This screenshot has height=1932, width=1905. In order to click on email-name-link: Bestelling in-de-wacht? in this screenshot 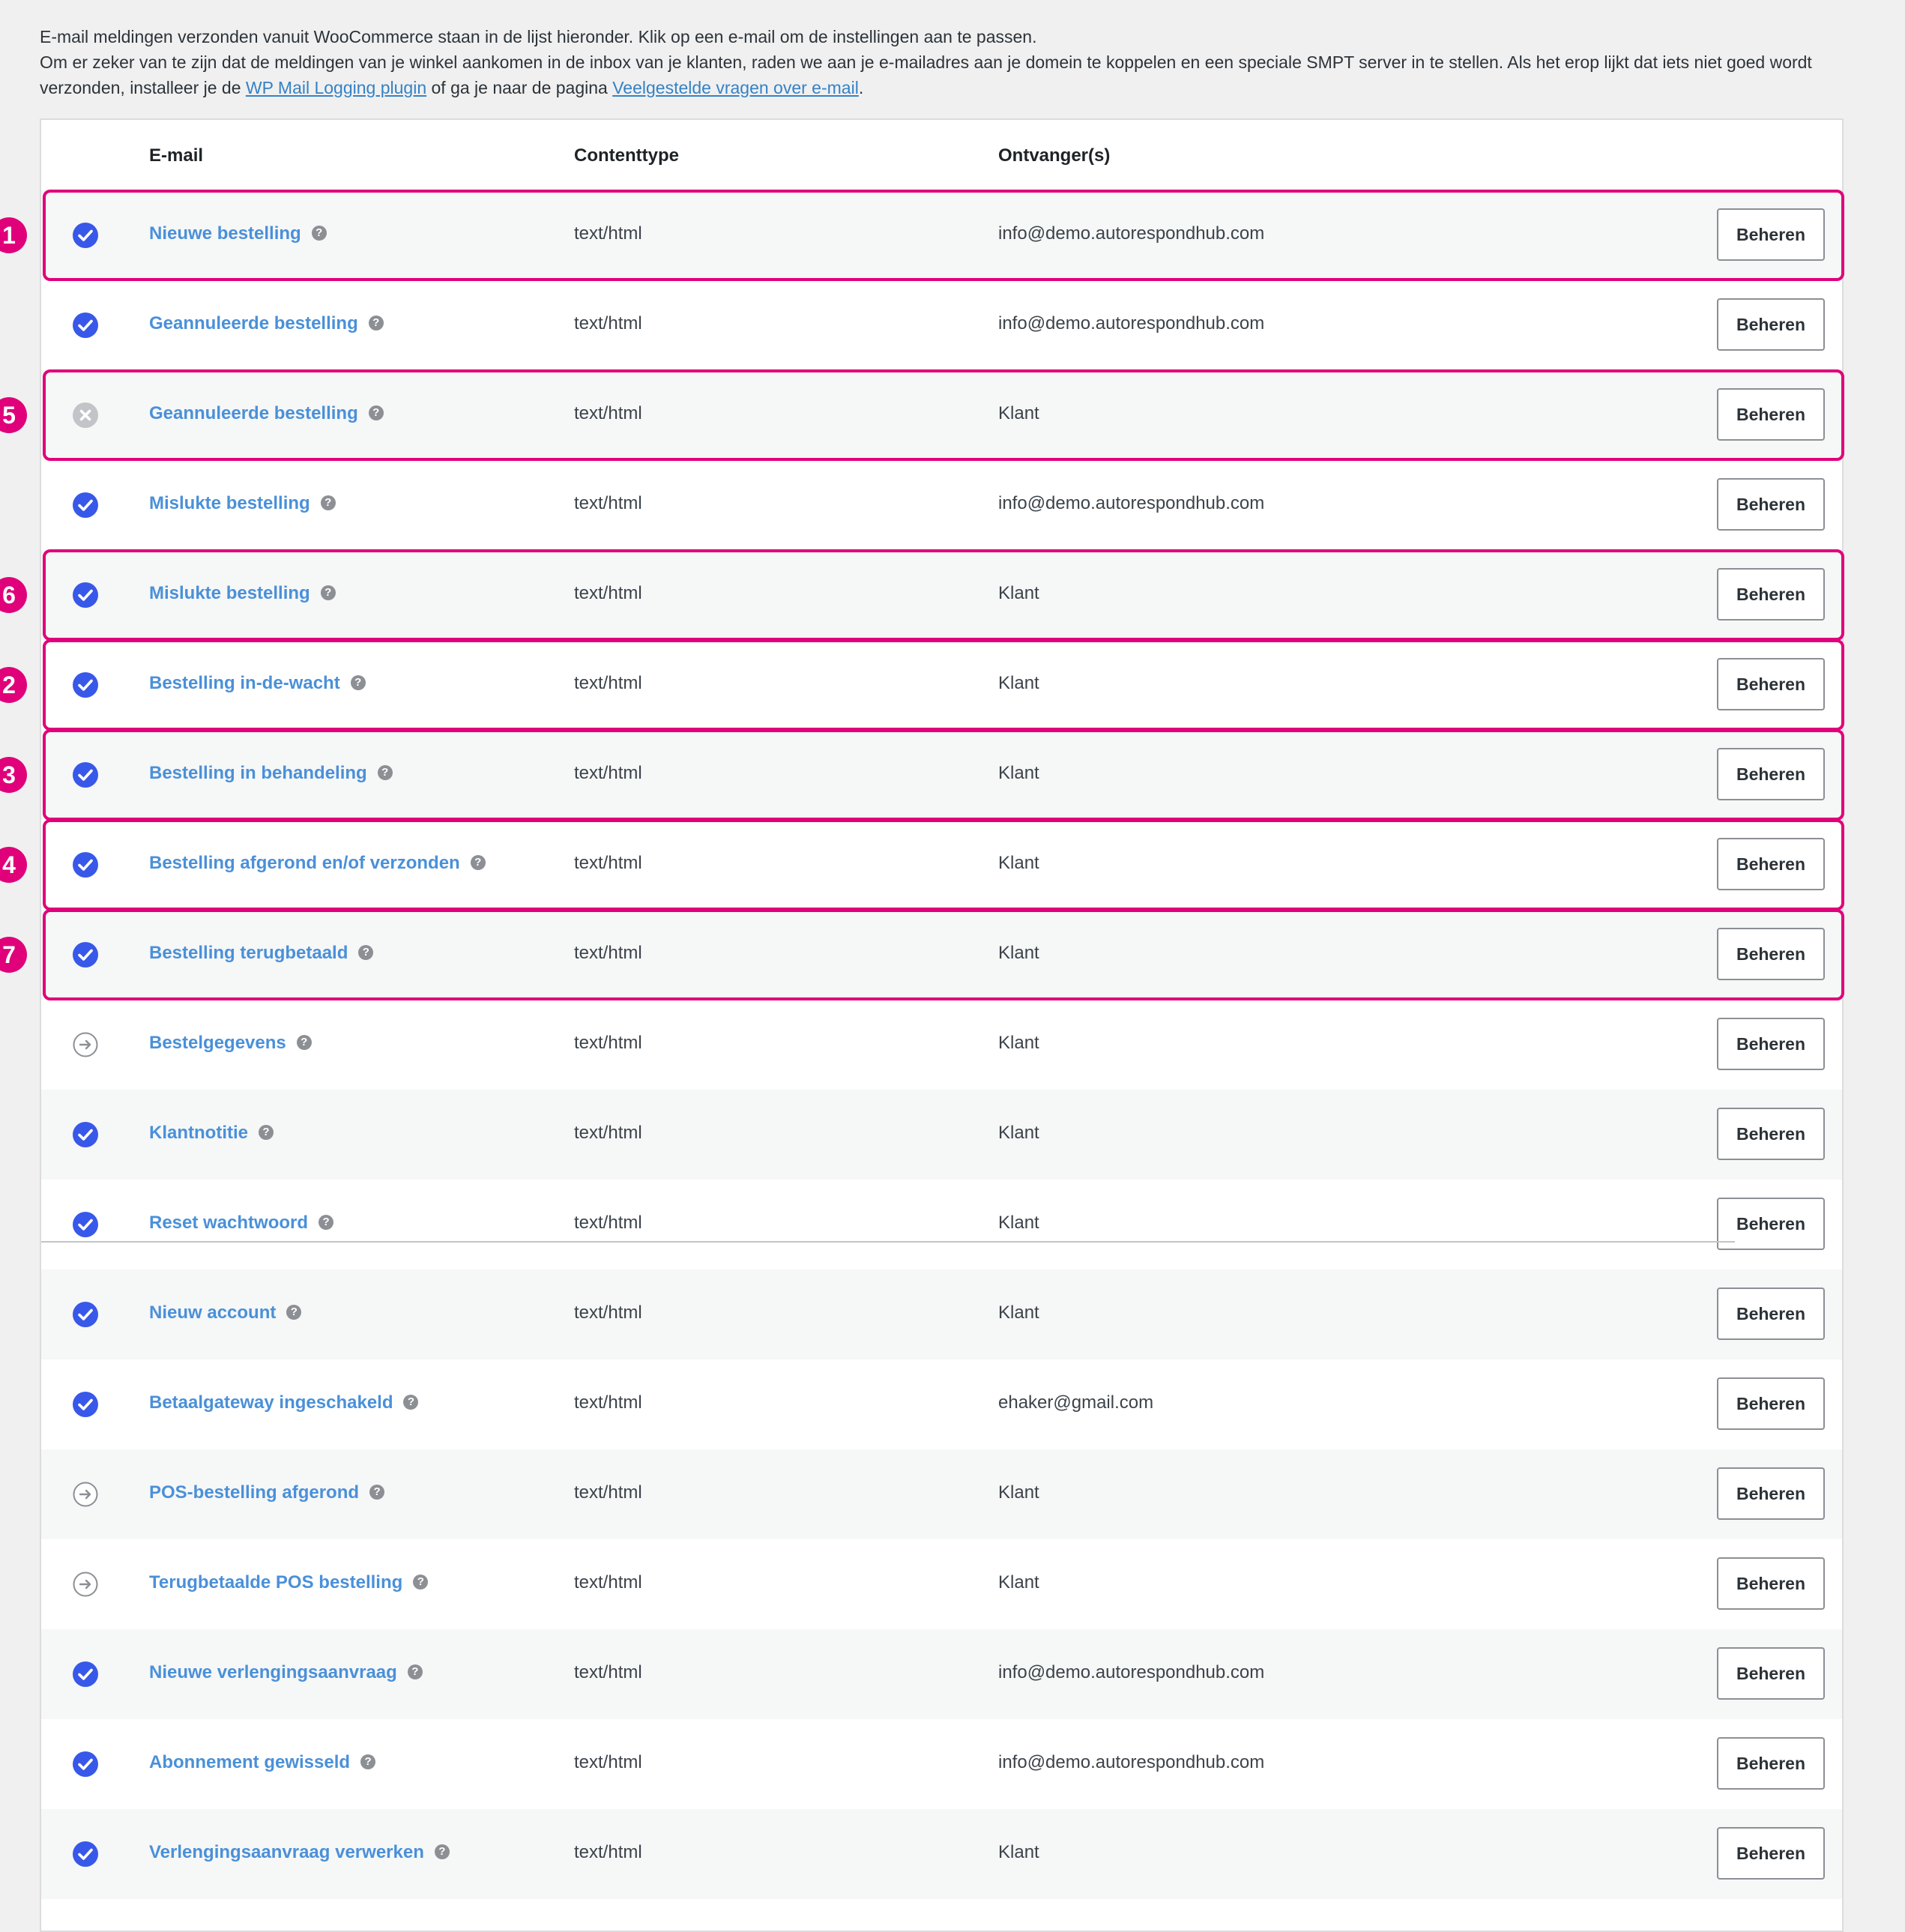, I will do `click(257, 684)`.